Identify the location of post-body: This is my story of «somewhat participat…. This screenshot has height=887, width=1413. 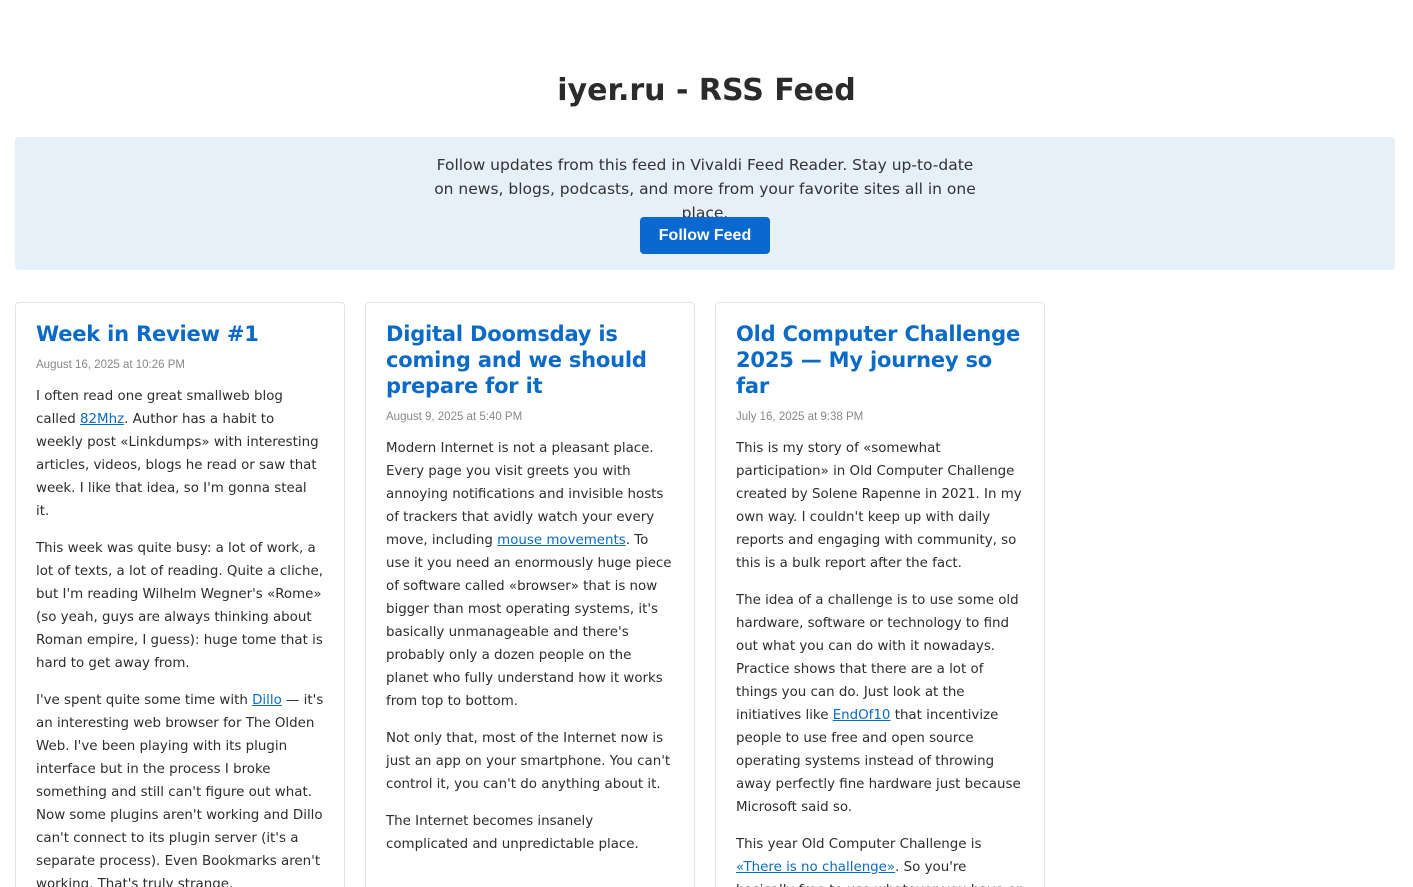
(880, 662).